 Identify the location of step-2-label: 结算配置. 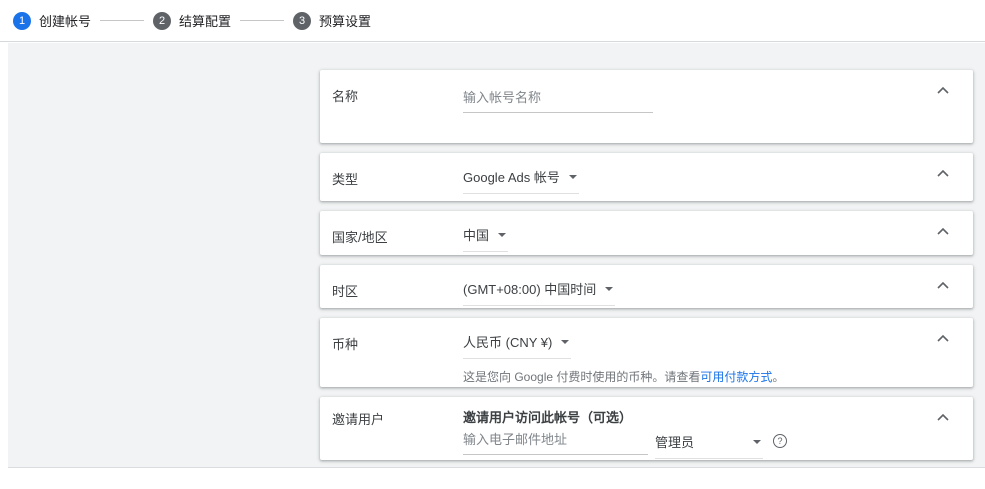
(205, 21).